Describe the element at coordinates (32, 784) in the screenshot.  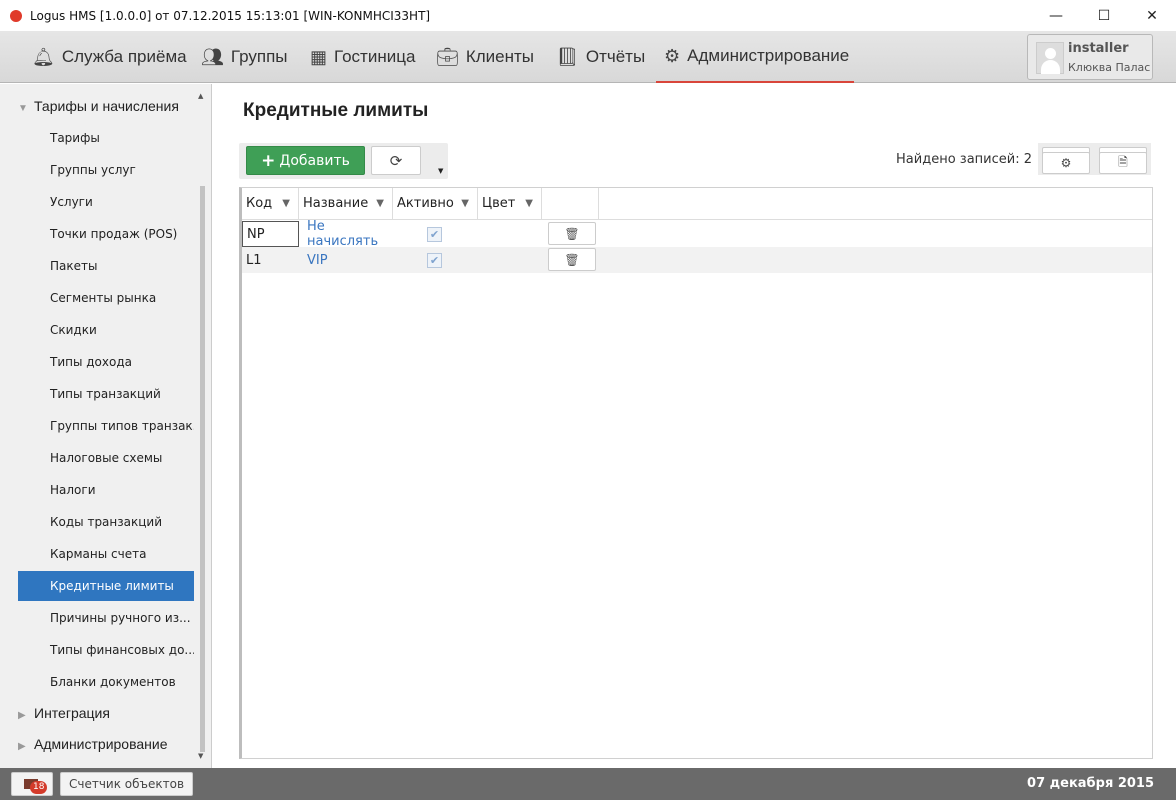
I see `messages-button: 18` at that location.